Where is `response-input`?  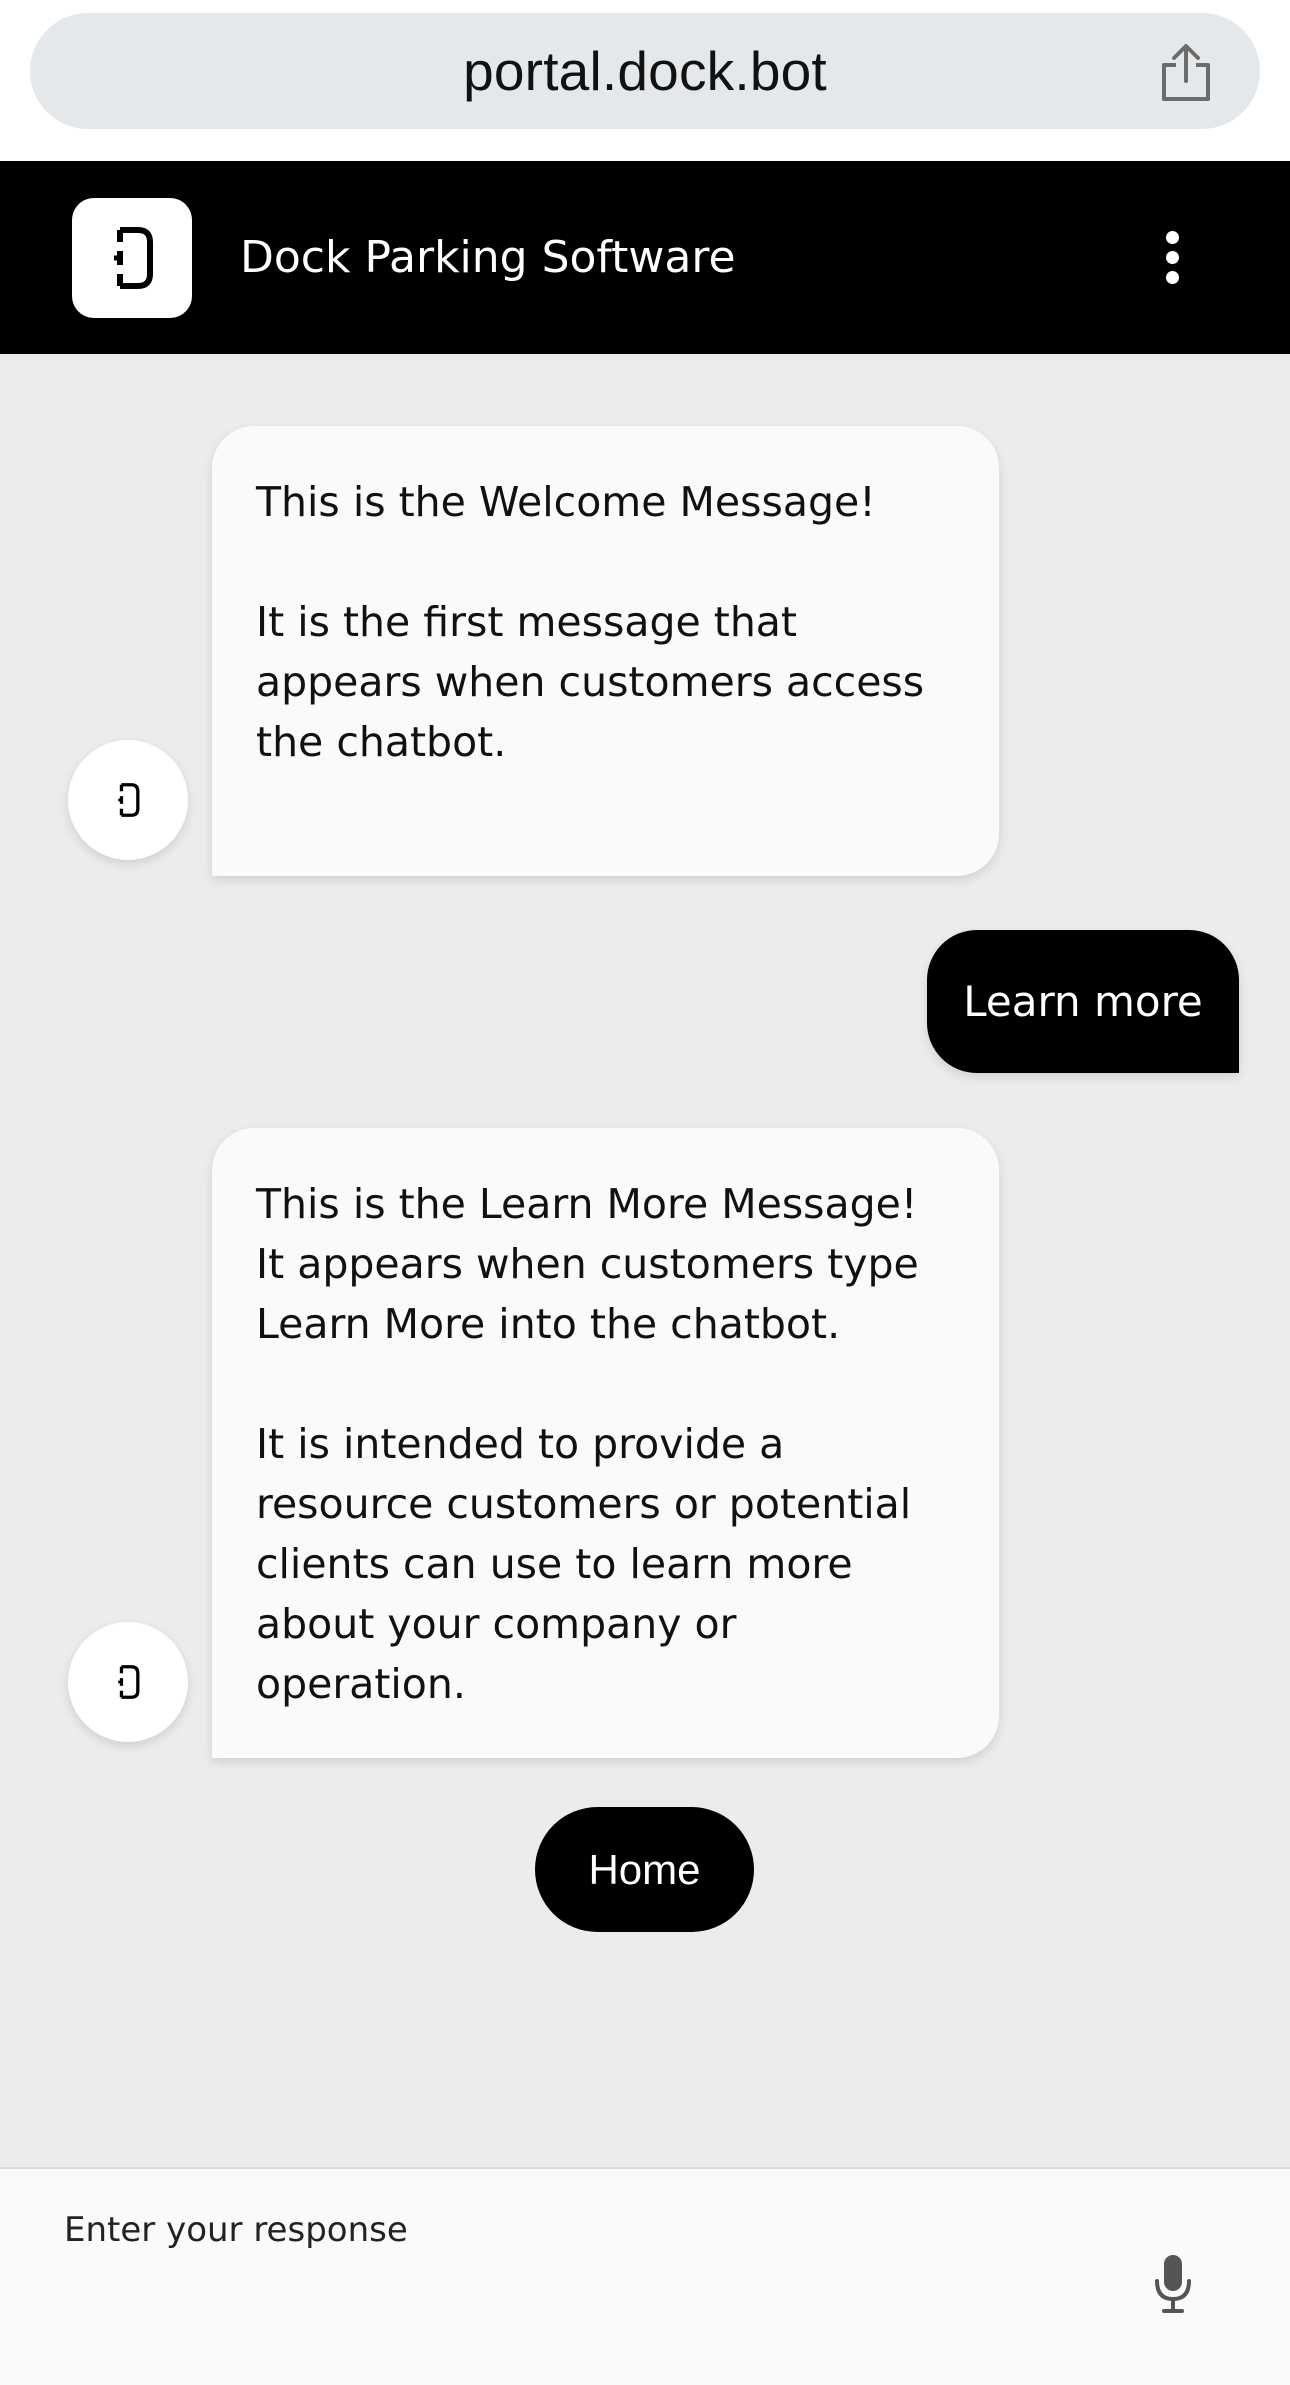
response-input is located at coordinates (594, 2230).